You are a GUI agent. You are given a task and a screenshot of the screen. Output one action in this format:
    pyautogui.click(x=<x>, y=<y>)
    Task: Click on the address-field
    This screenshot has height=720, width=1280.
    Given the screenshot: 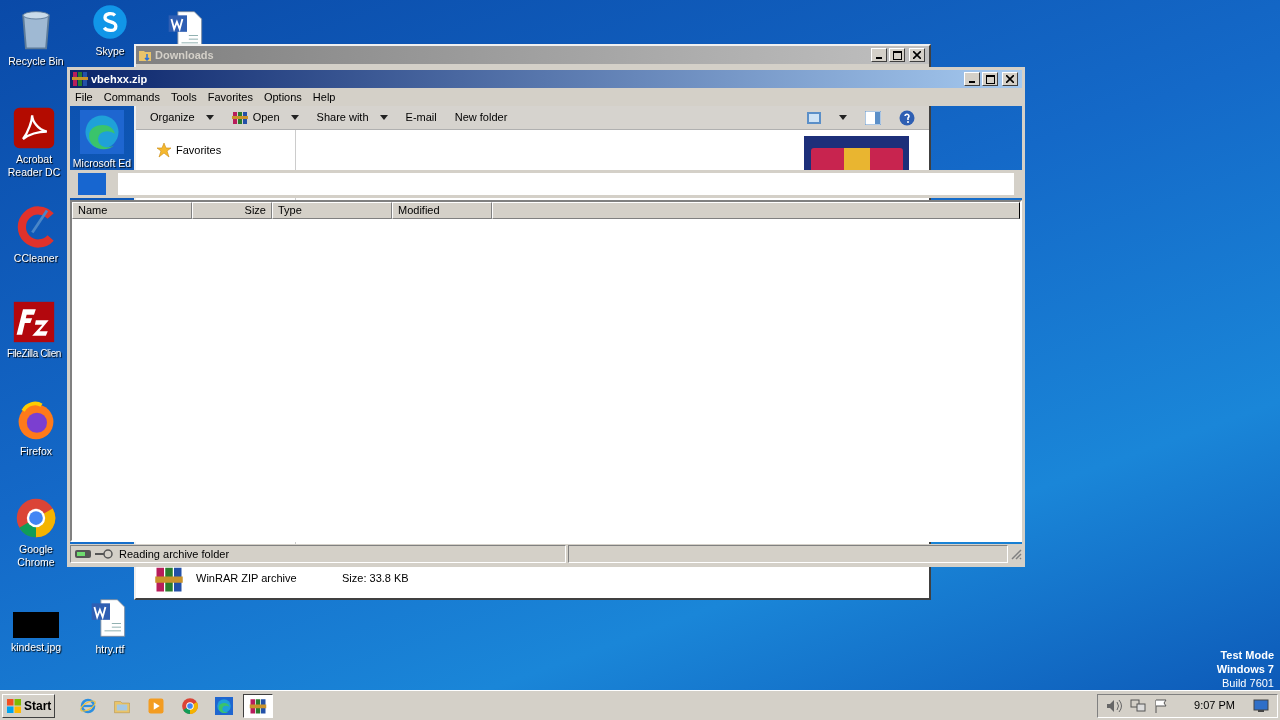 What is the action you would take?
    pyautogui.click(x=566, y=184)
    